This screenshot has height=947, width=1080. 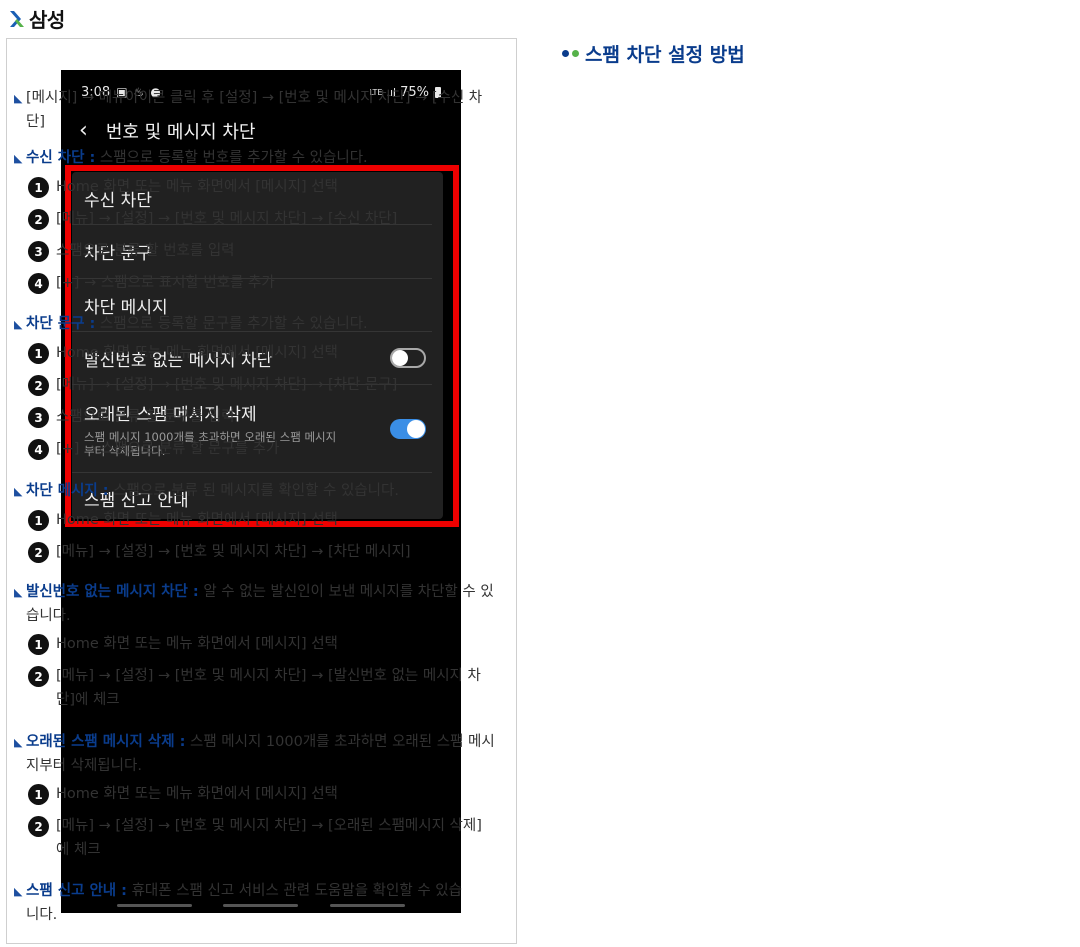 I want to click on section-keyword: 오래된 스팸 메시지 삭제 :, so click(x=106, y=742).